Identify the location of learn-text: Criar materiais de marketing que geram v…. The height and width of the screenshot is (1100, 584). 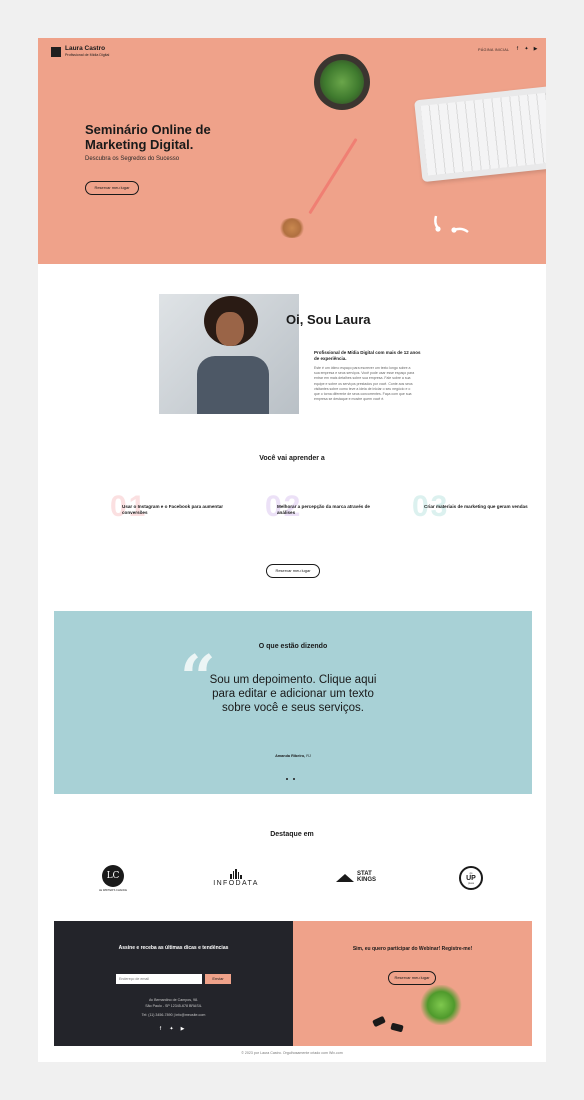
(476, 506).